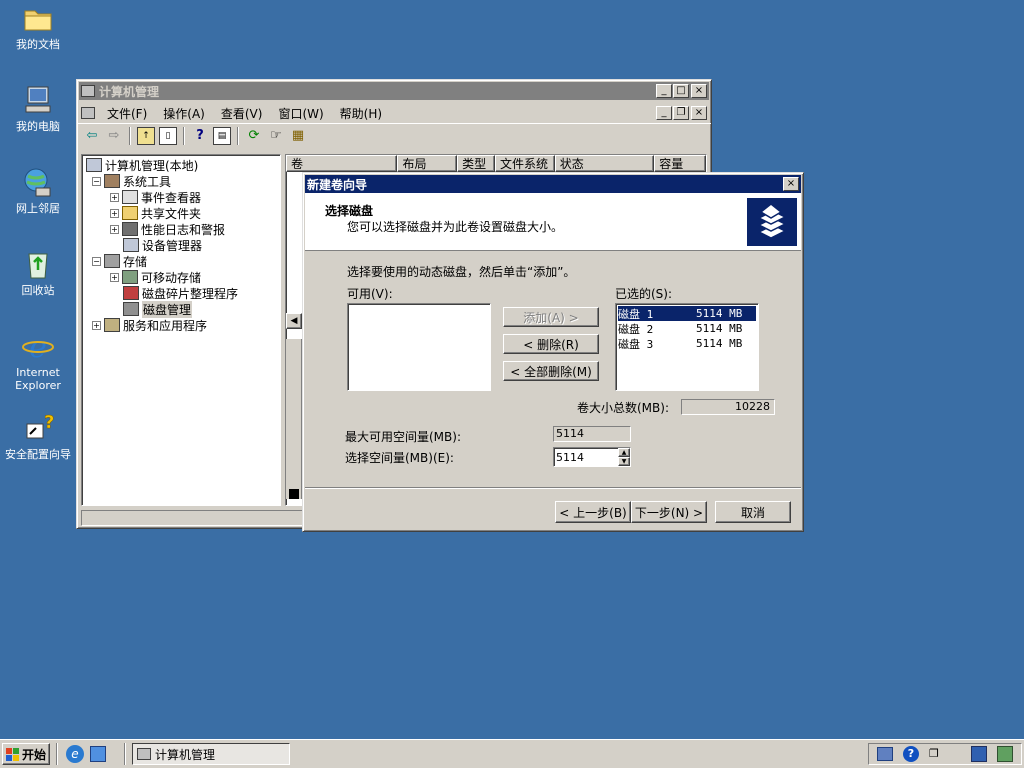 The width and height of the screenshot is (1024, 768). What do you see at coordinates (38, 26) in the screenshot?
I see `desktop-icon-my-documents: 我的文档` at bounding box center [38, 26].